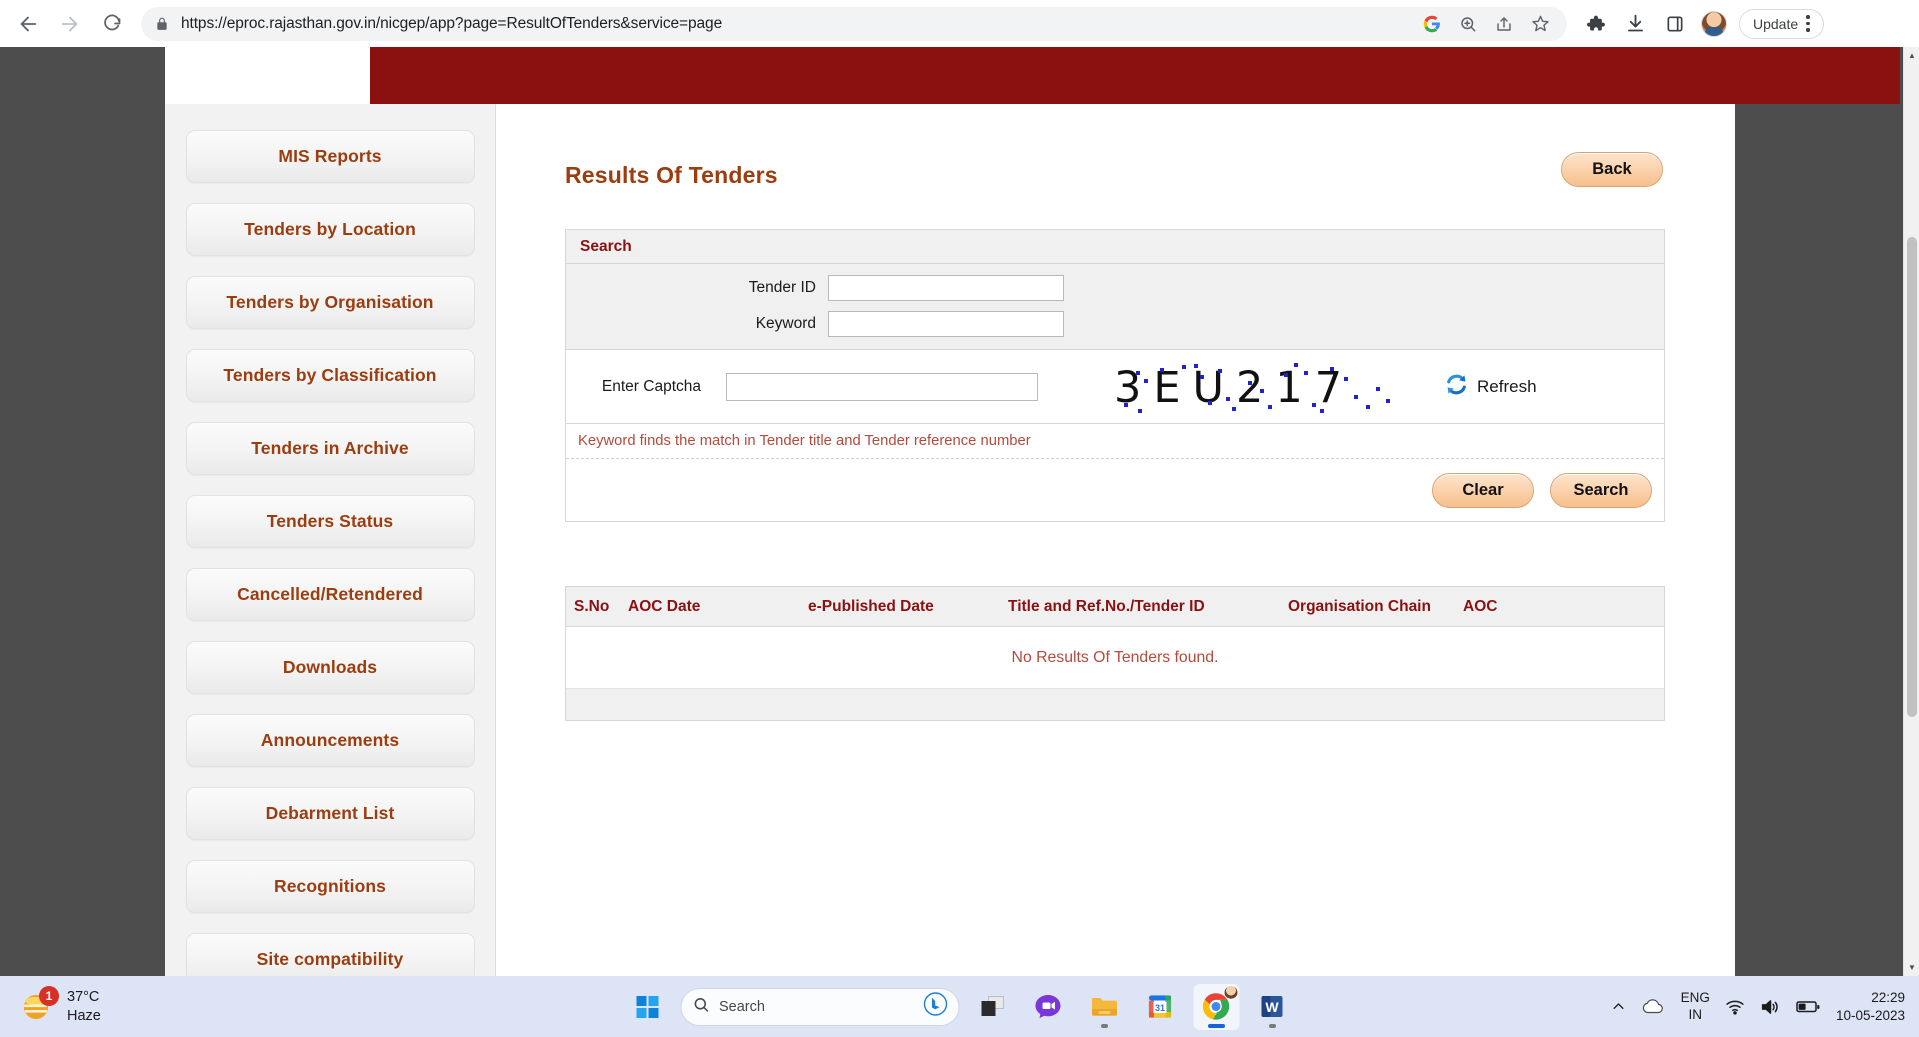  Describe the element at coordinates (83, 996) in the screenshot. I see `weather-temperature: 37°C` at that location.